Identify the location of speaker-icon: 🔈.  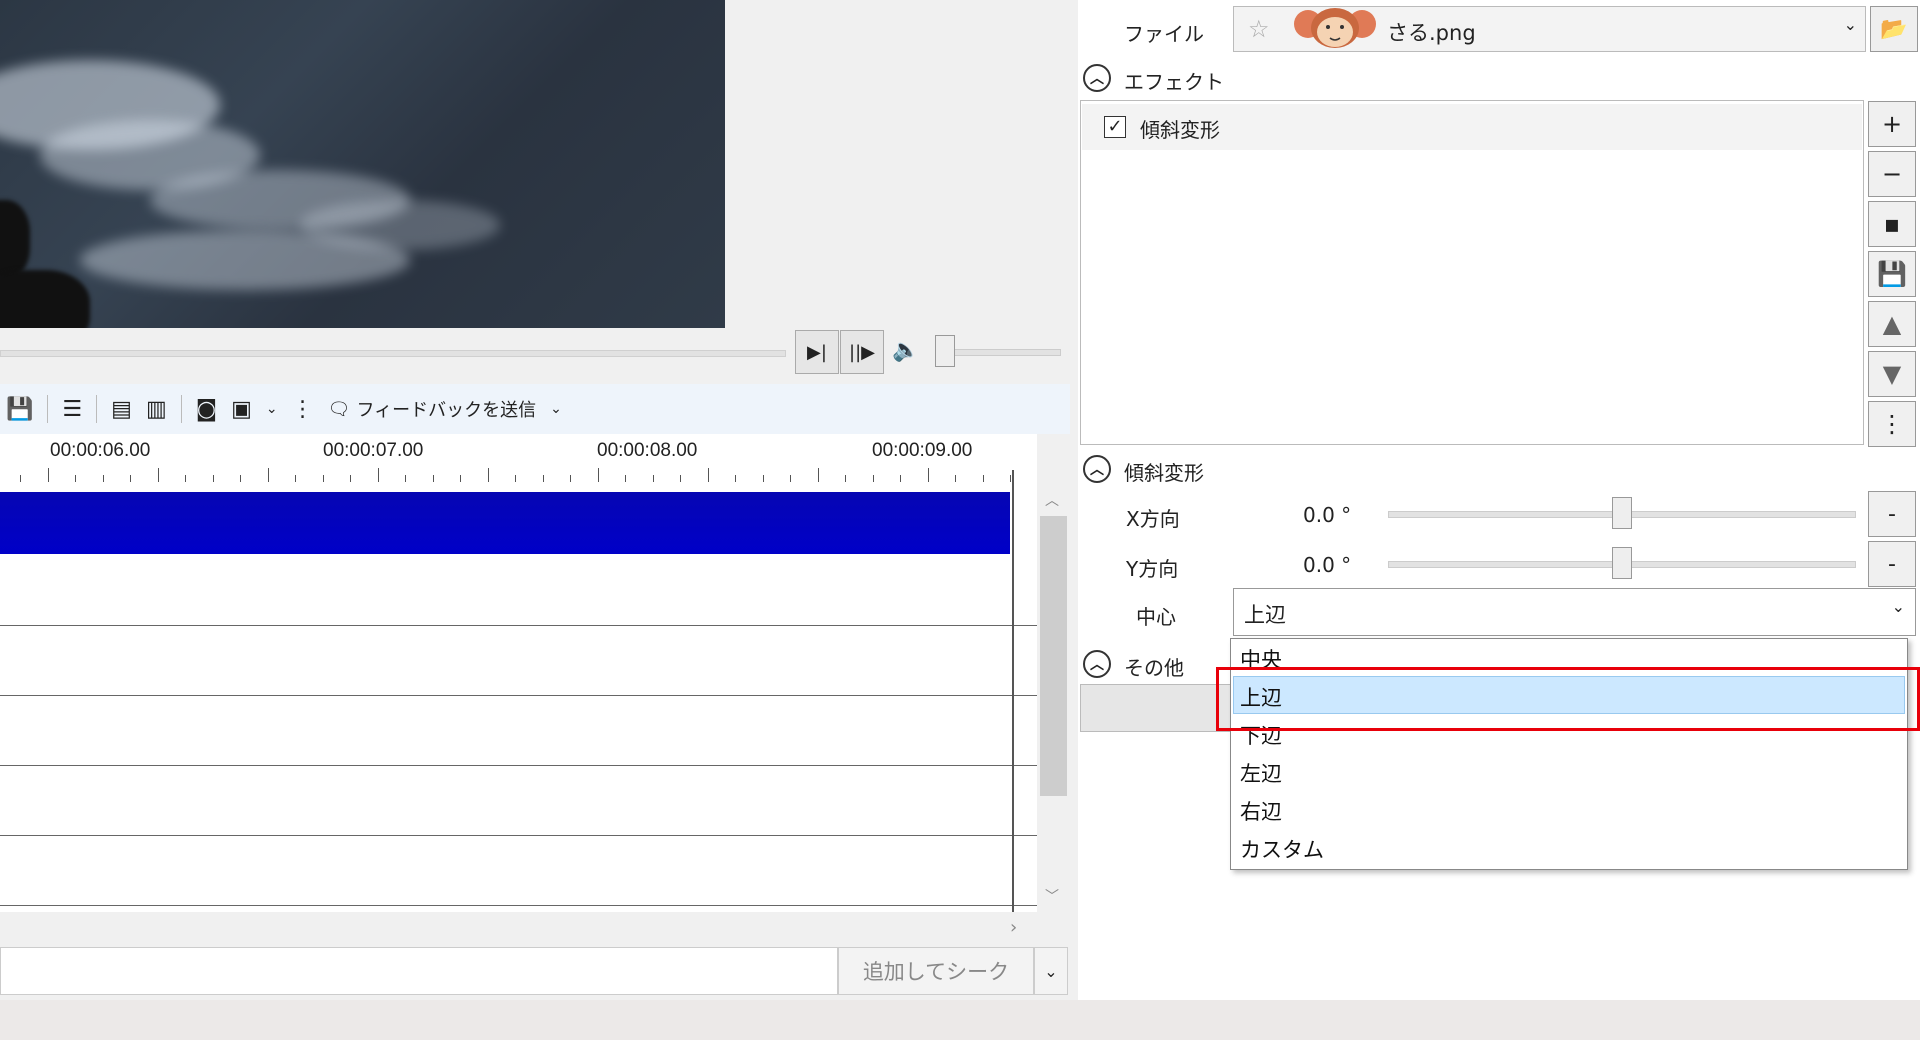
(905, 350).